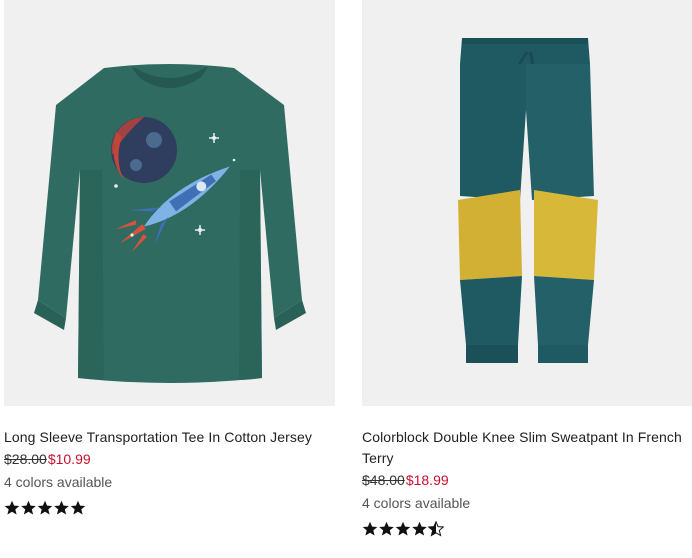 This screenshot has width=692, height=558. Describe the element at coordinates (69, 459) in the screenshot. I see `sale-price: $10.99` at that location.